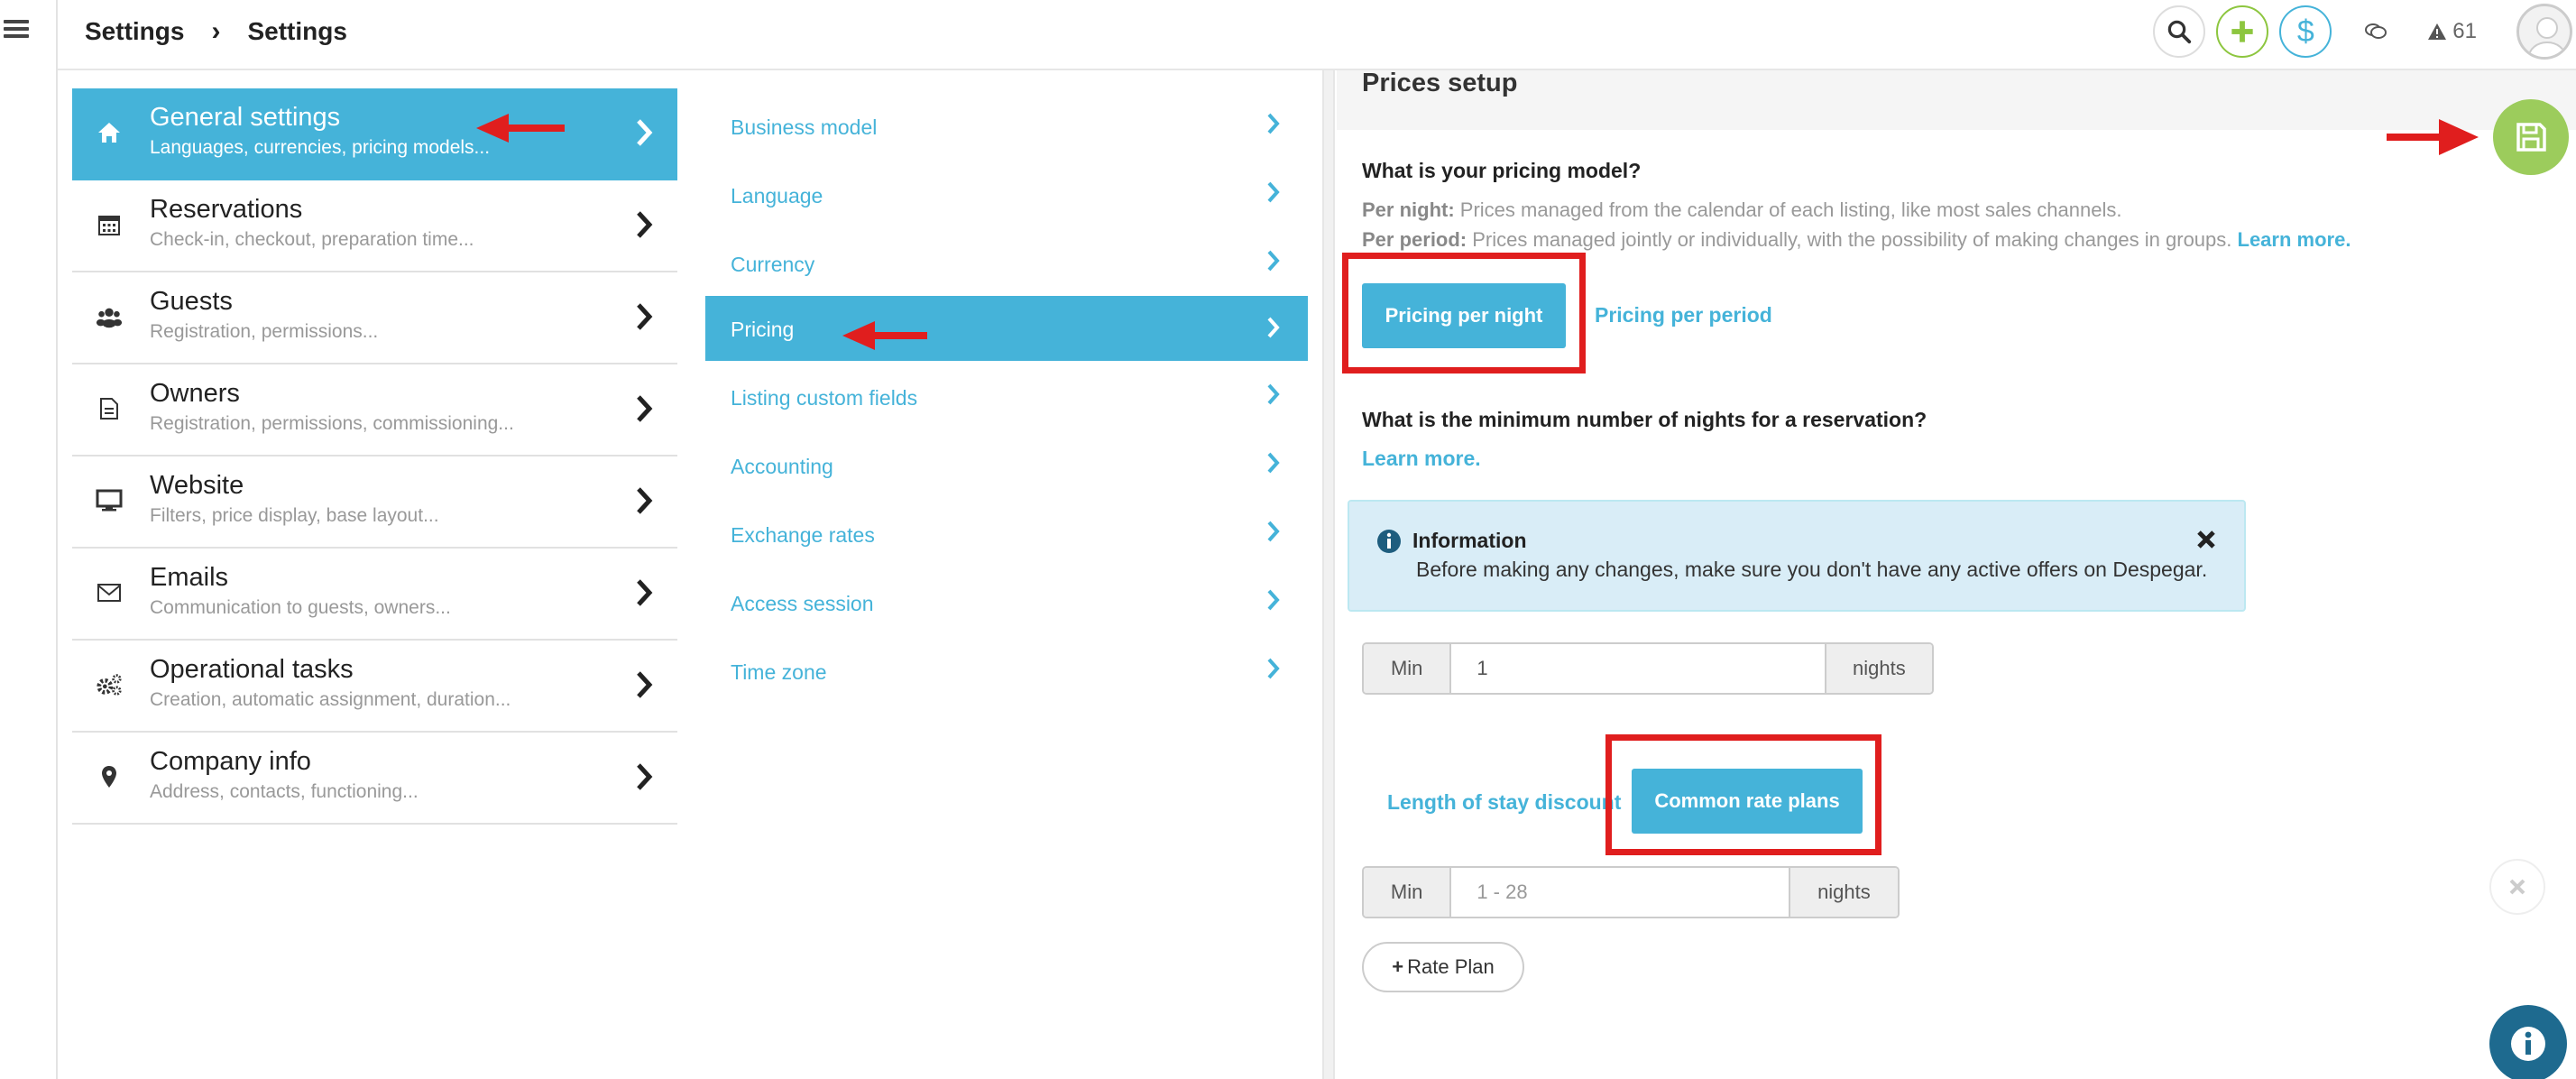 This screenshot has width=2576, height=1079. I want to click on subitem-label: Access session, so click(802, 603).